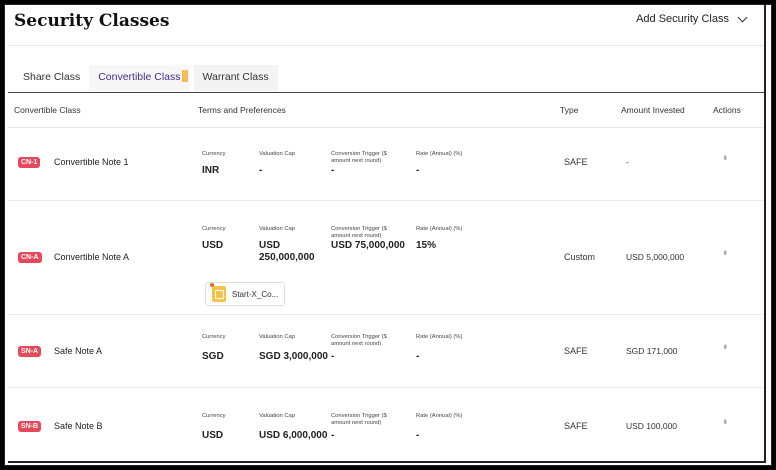 The image size is (776, 470). What do you see at coordinates (569, 110) in the screenshot?
I see `col-type: Type` at bounding box center [569, 110].